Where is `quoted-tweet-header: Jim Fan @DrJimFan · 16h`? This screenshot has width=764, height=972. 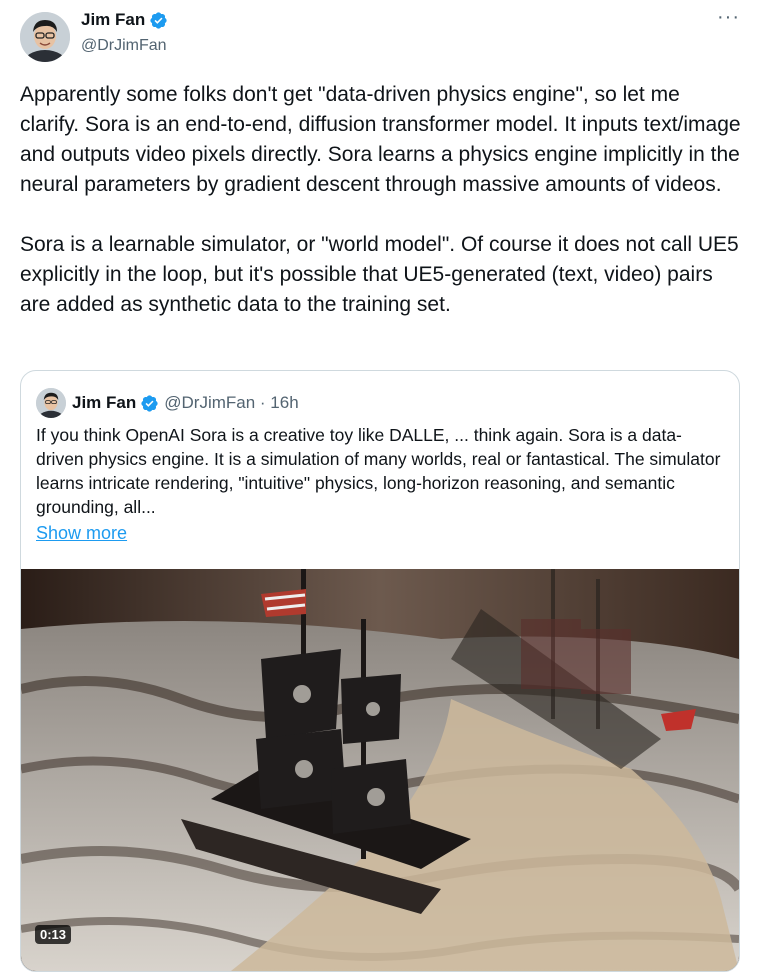 quoted-tweet-header: Jim Fan @DrJimFan · 16h is located at coordinates (167, 403).